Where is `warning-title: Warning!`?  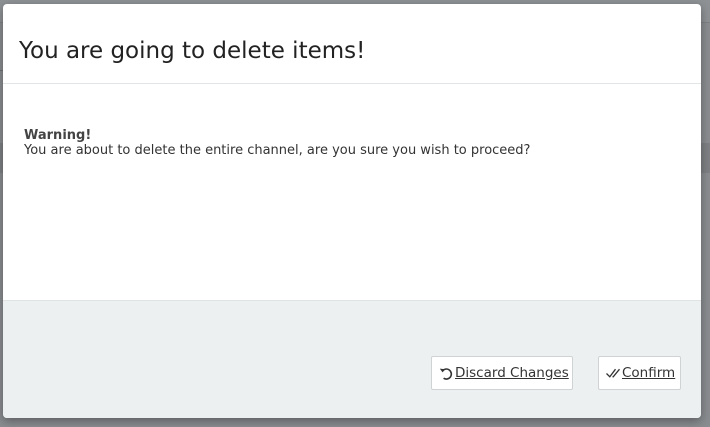
warning-title: Warning! is located at coordinates (58, 135).